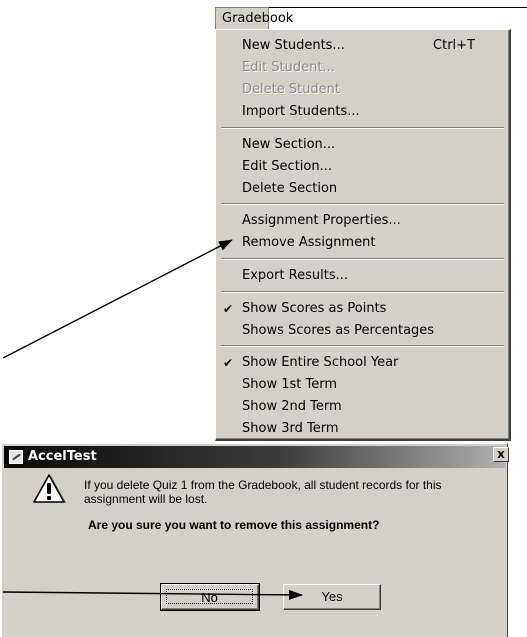 The height and width of the screenshot is (637, 527). I want to click on arrow-to-yes-button, so click(152, 594).